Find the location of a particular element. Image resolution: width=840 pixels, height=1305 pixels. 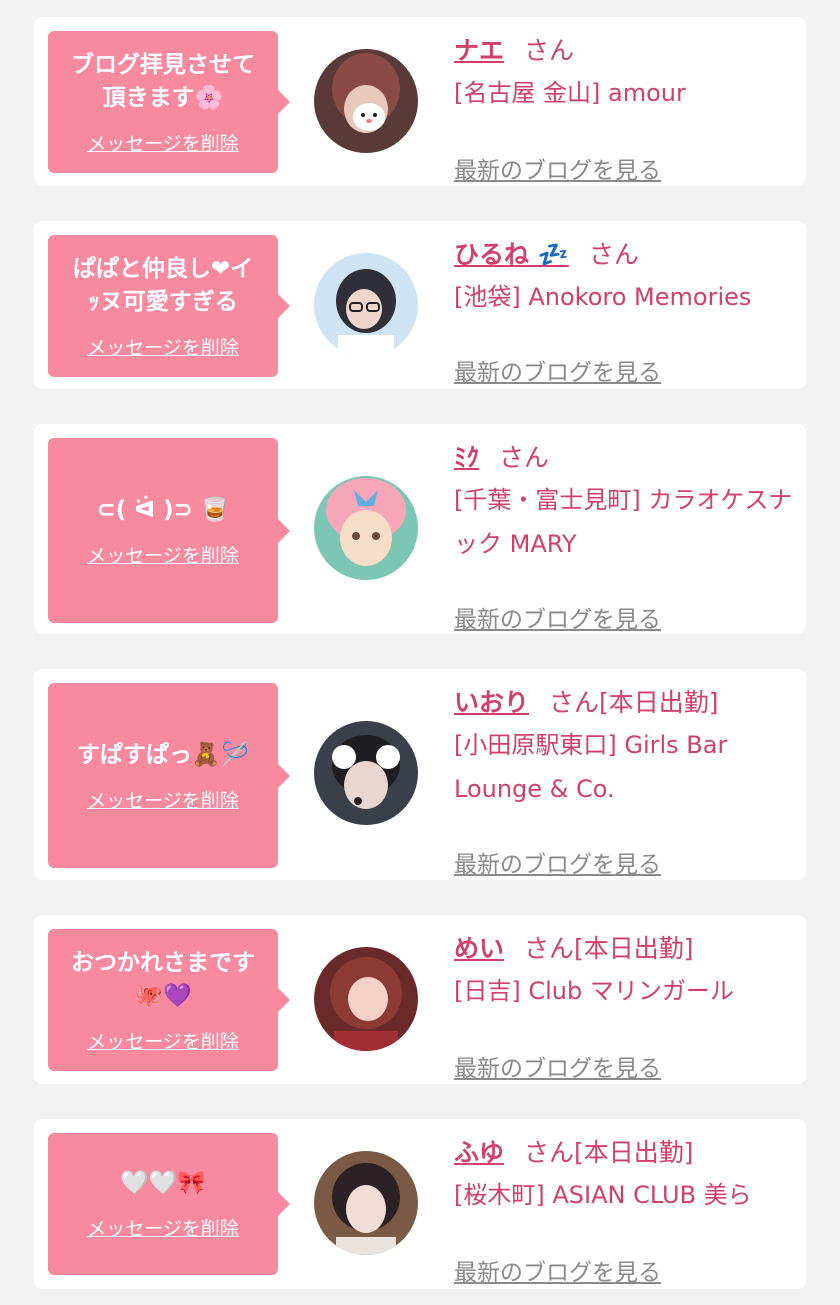

name-row: ふゆ さん[本日出勤] is located at coordinates (624, 1153).